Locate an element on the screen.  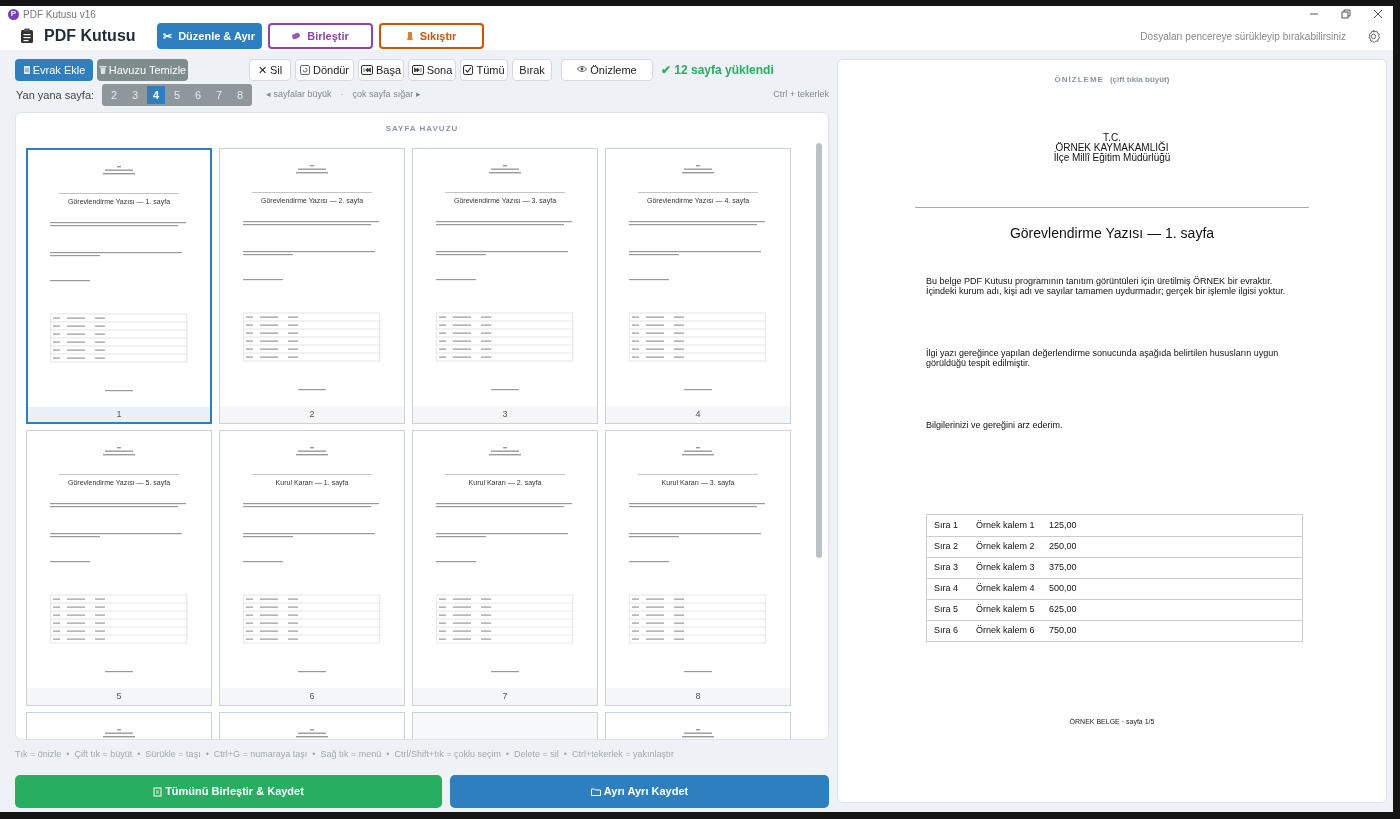
table-cell-text: Sıra 3 is located at coordinates (946, 568).